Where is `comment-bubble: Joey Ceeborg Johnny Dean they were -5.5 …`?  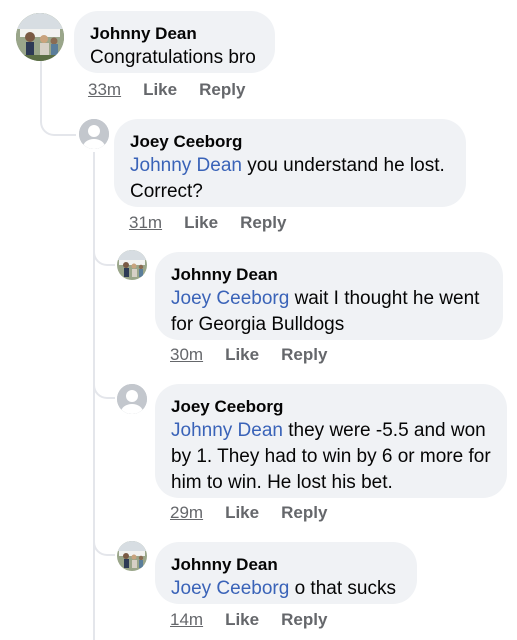
comment-bubble: Joey Ceeborg Johnny Dean they were -5.5 … is located at coordinates (331, 441).